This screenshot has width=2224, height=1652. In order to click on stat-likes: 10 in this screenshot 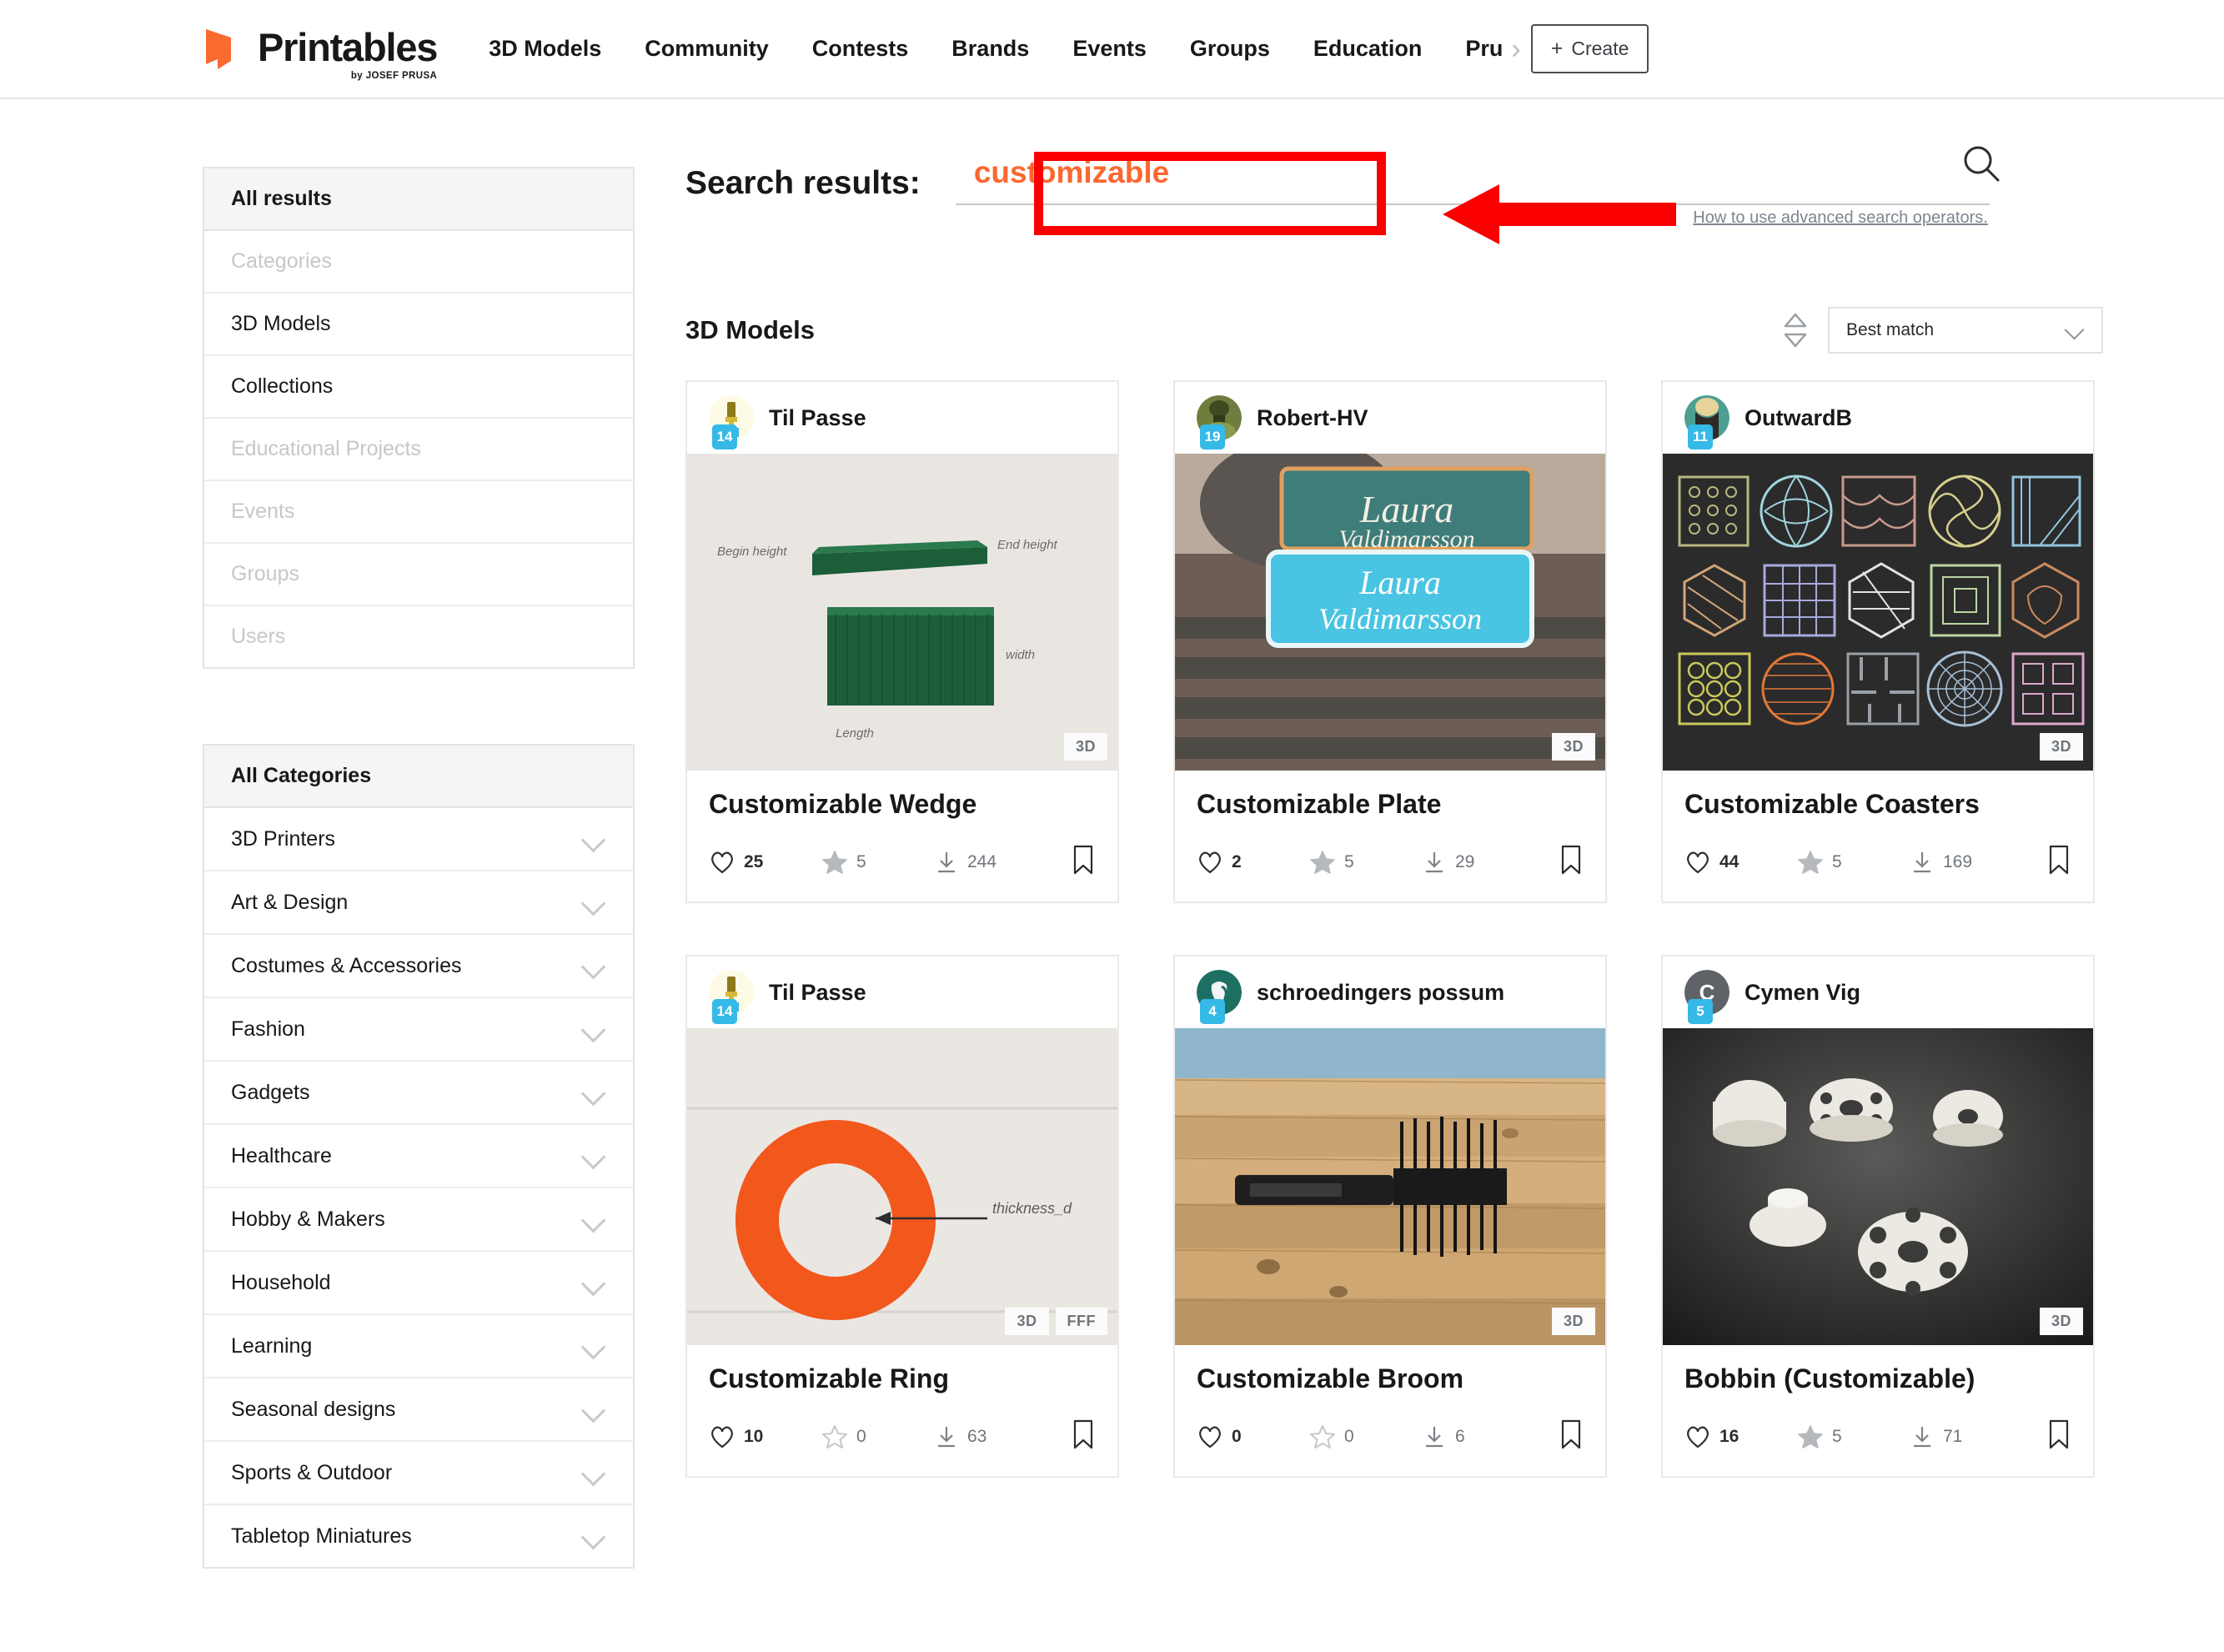, I will do `click(765, 1436)`.